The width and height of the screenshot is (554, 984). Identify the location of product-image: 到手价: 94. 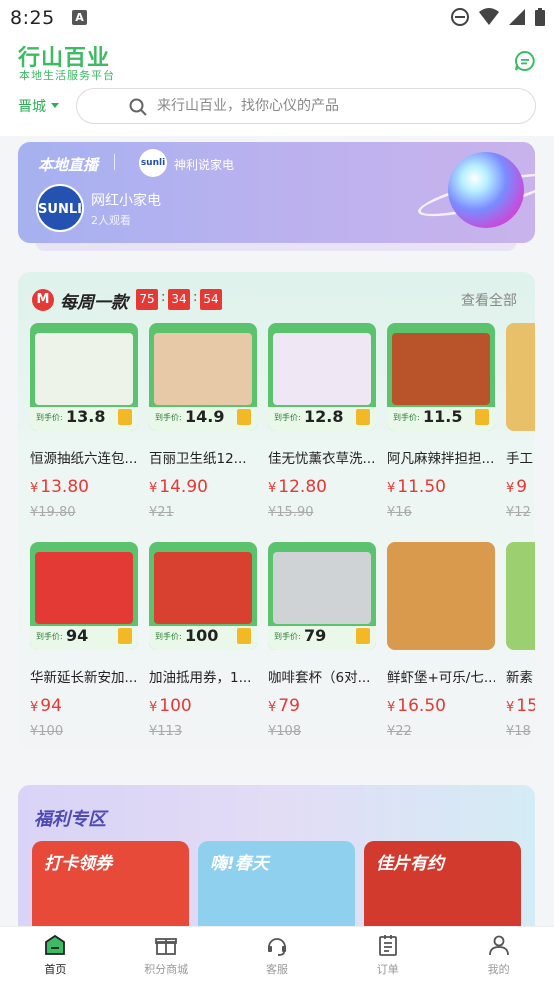
(84, 596).